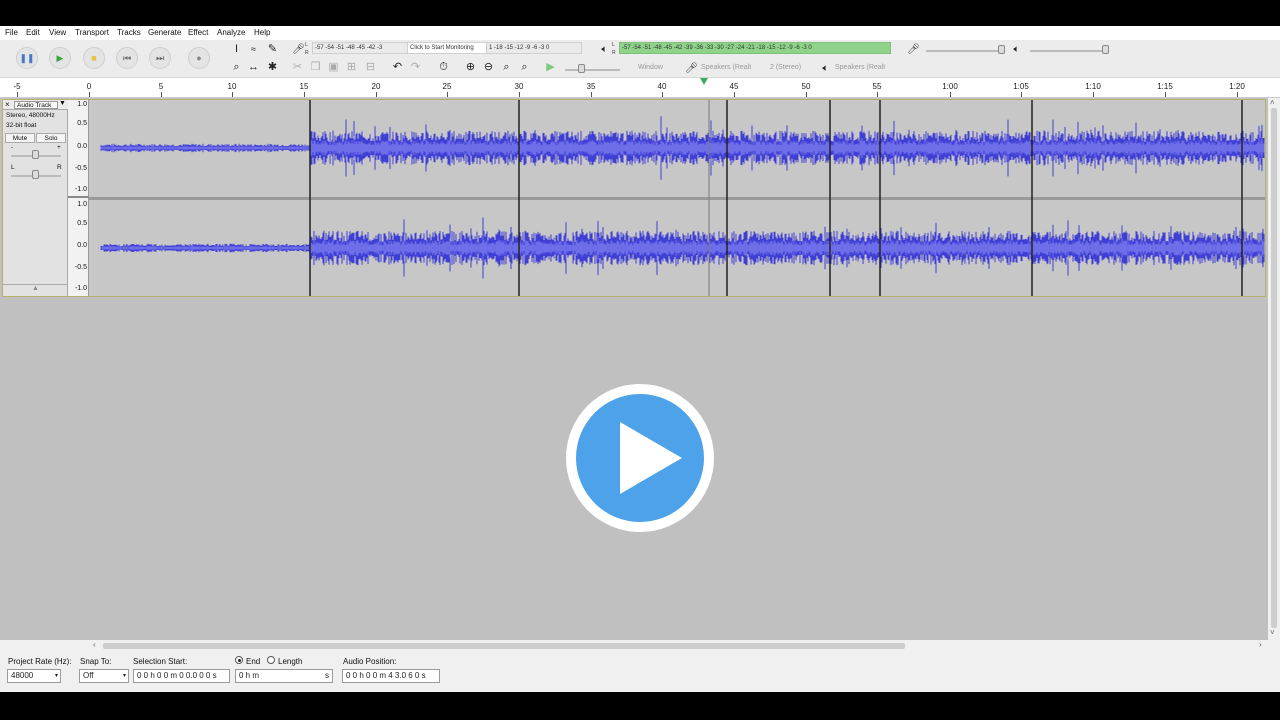 The height and width of the screenshot is (720, 1280). What do you see at coordinates (504, 646) in the screenshot?
I see `horizontal-scroll-thumb` at bounding box center [504, 646].